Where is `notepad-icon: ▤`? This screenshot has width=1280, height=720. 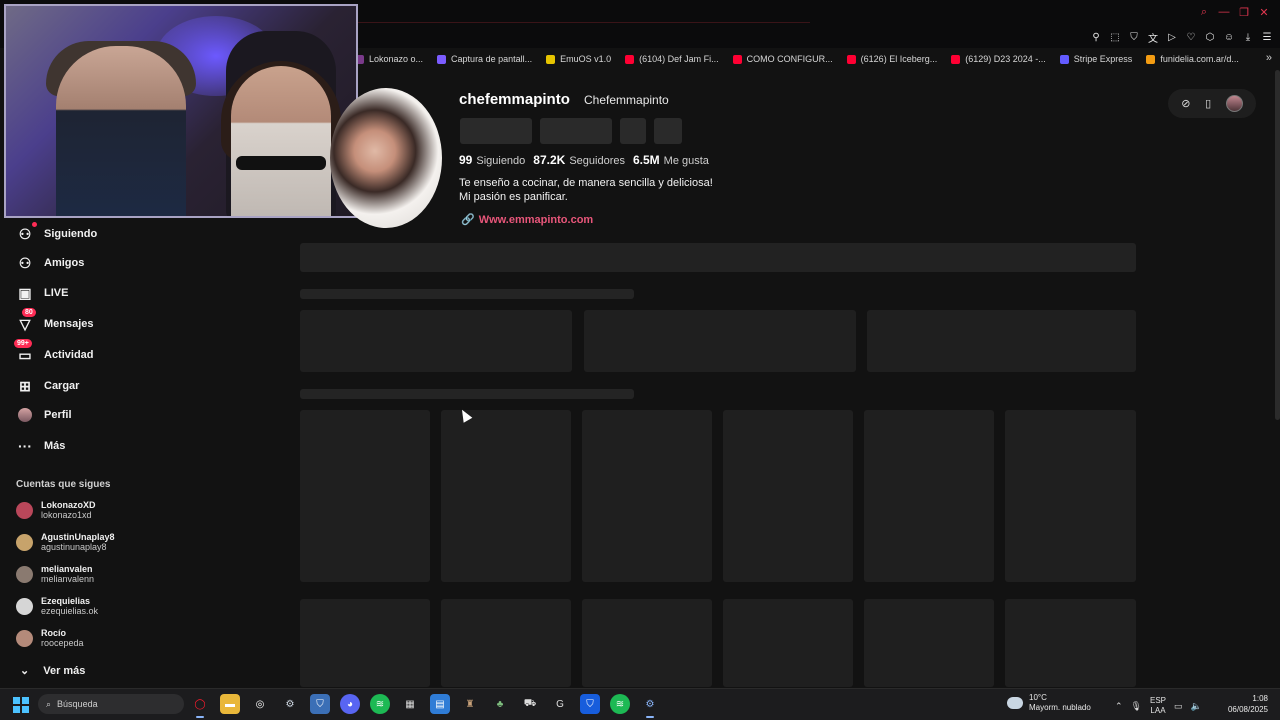
notepad-icon: ▤ is located at coordinates (440, 704).